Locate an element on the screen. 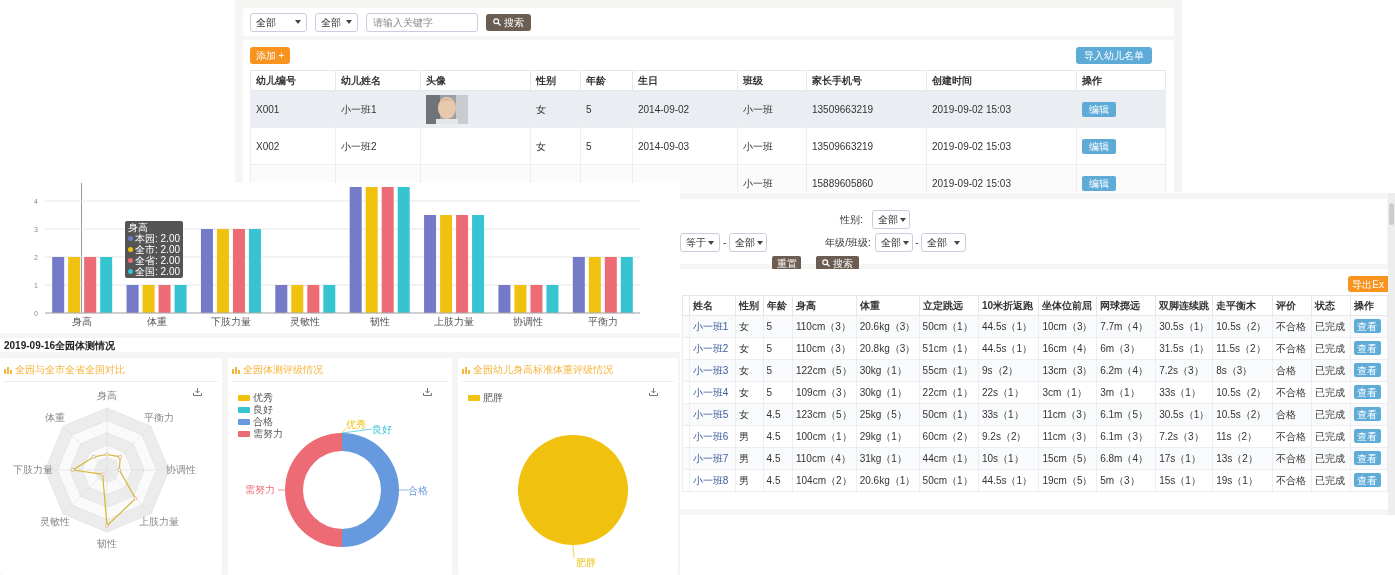 This screenshot has width=1395, height=575. column-header: 身高 is located at coordinates (824, 305).